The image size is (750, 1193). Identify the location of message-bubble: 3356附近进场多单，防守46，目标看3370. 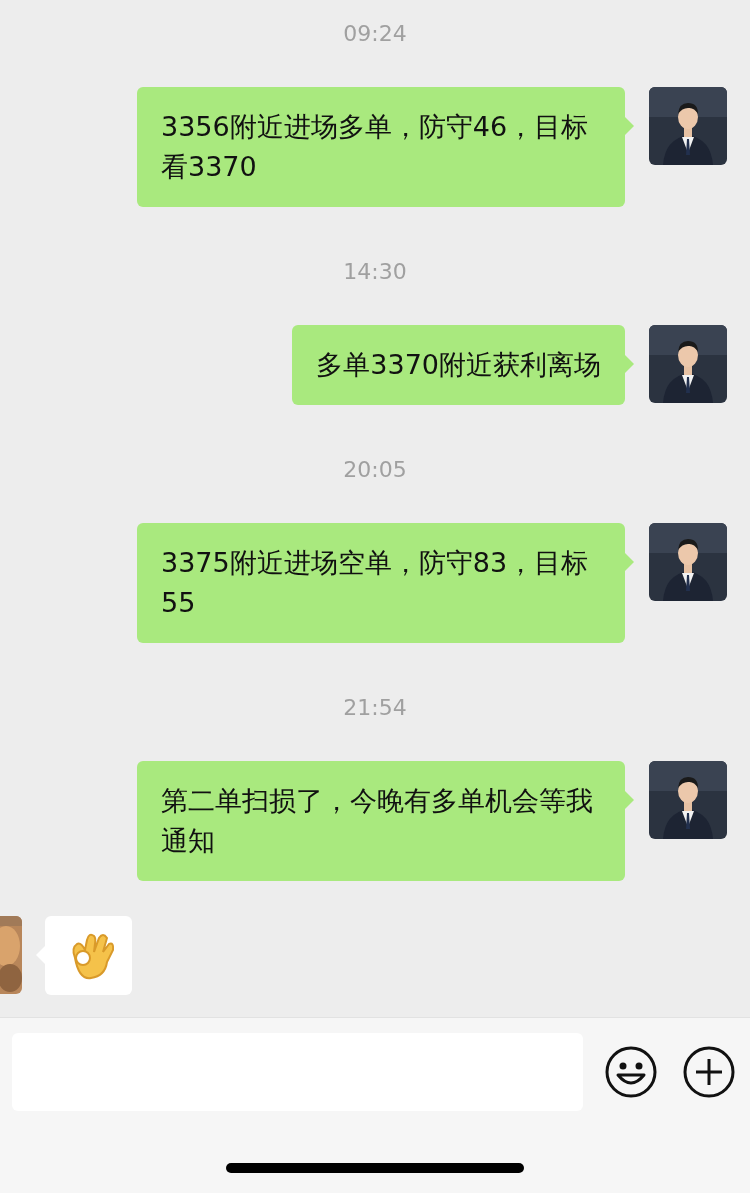
(381, 147).